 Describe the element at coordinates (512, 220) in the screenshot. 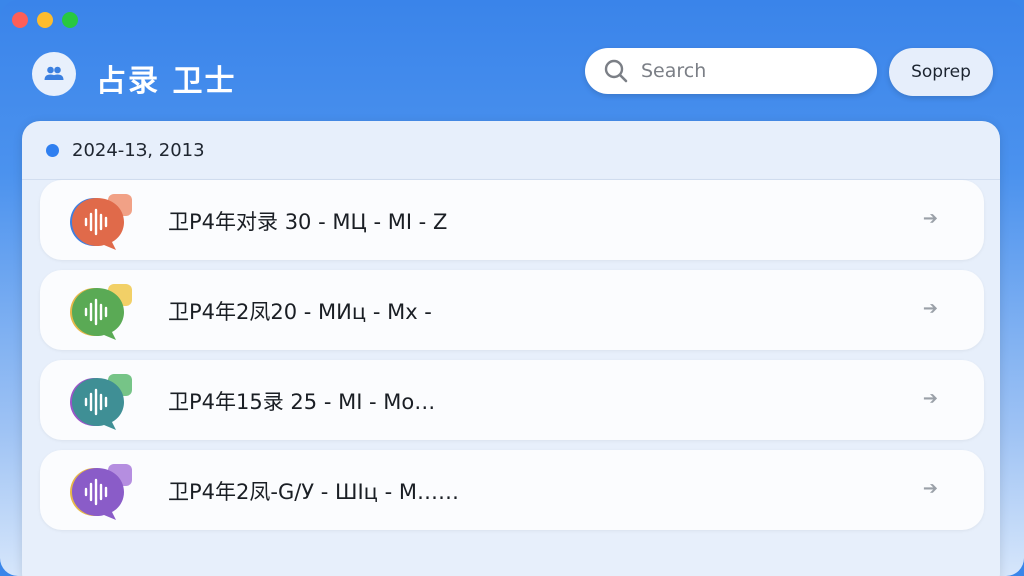

I see `list-item: 卫P4年对录 30 - МЦ - MІ - Z ➔` at that location.